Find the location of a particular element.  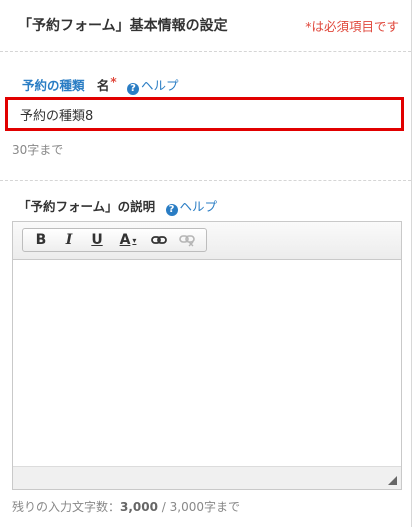

link-icon is located at coordinates (159, 240).